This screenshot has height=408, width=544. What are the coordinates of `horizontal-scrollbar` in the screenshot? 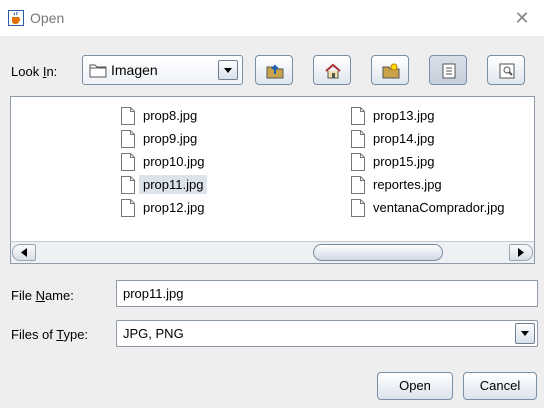 It's located at (272, 252).